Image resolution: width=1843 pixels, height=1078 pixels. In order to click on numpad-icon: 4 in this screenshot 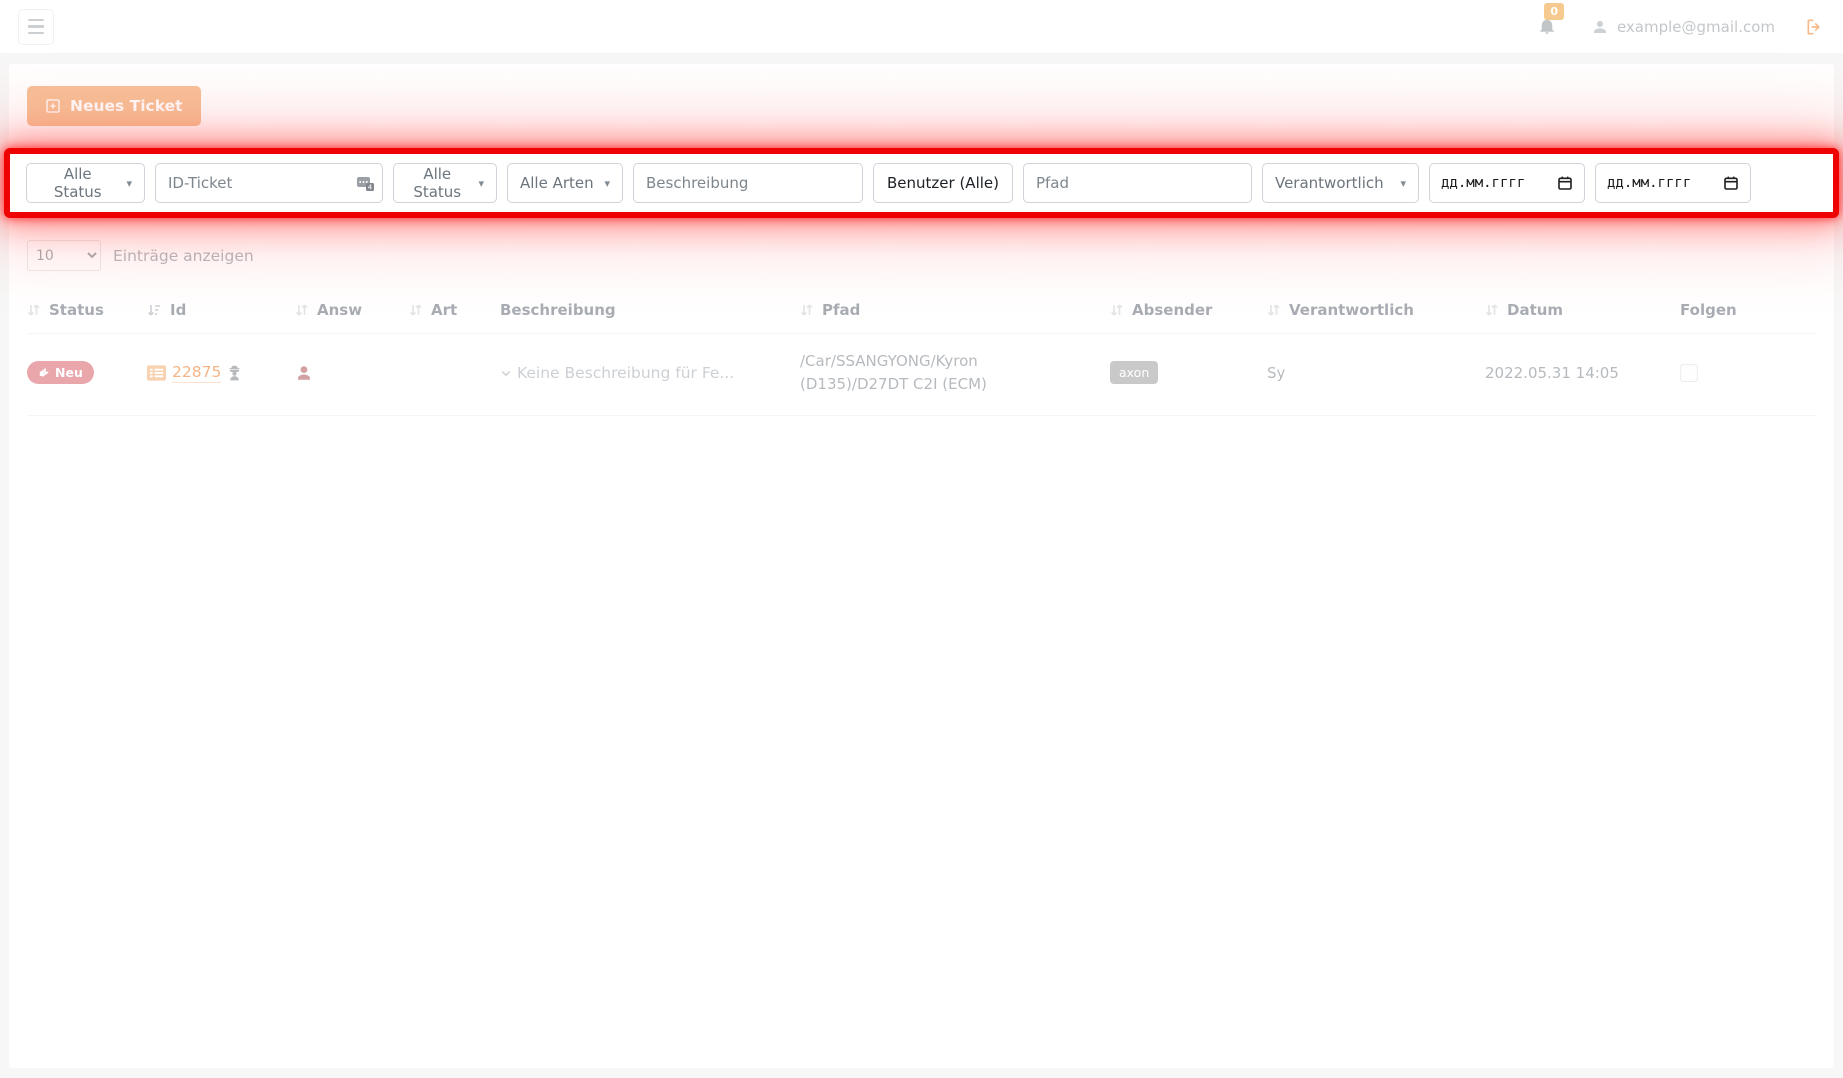, I will do `click(365, 183)`.